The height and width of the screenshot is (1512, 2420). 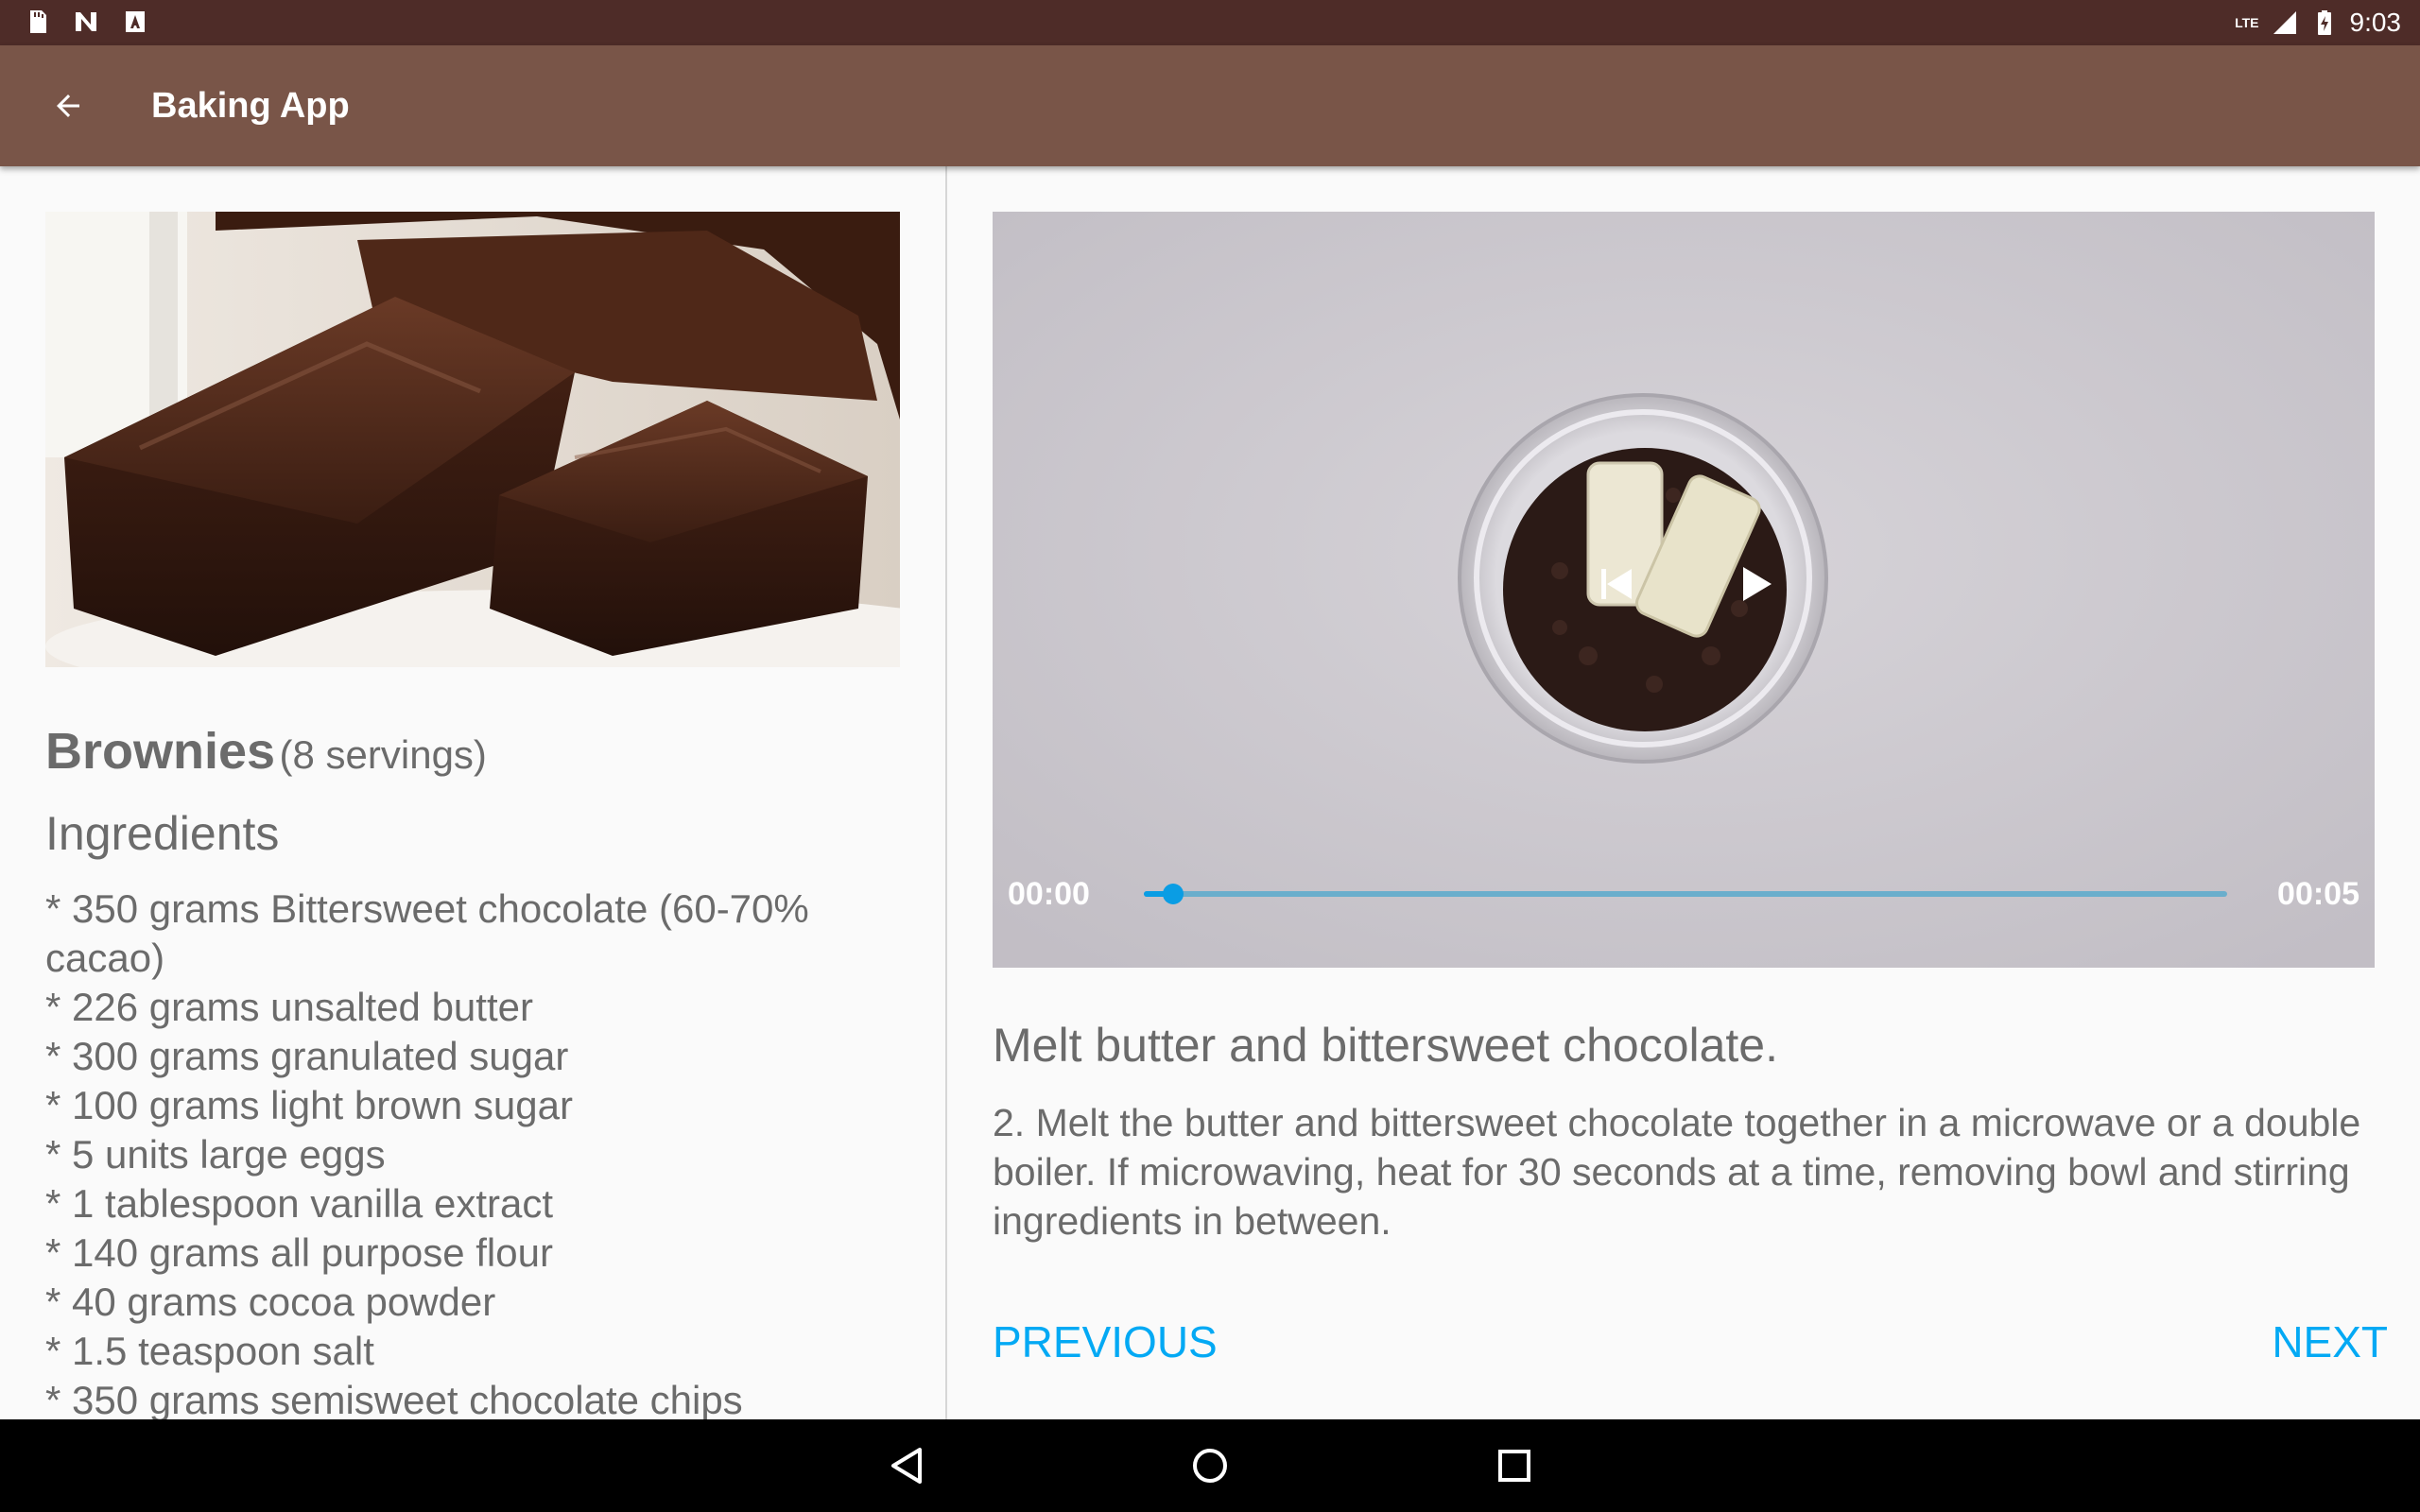 What do you see at coordinates (309, 1105) in the screenshot?
I see `ingredient-item: * 100 grams light brown sugar` at bounding box center [309, 1105].